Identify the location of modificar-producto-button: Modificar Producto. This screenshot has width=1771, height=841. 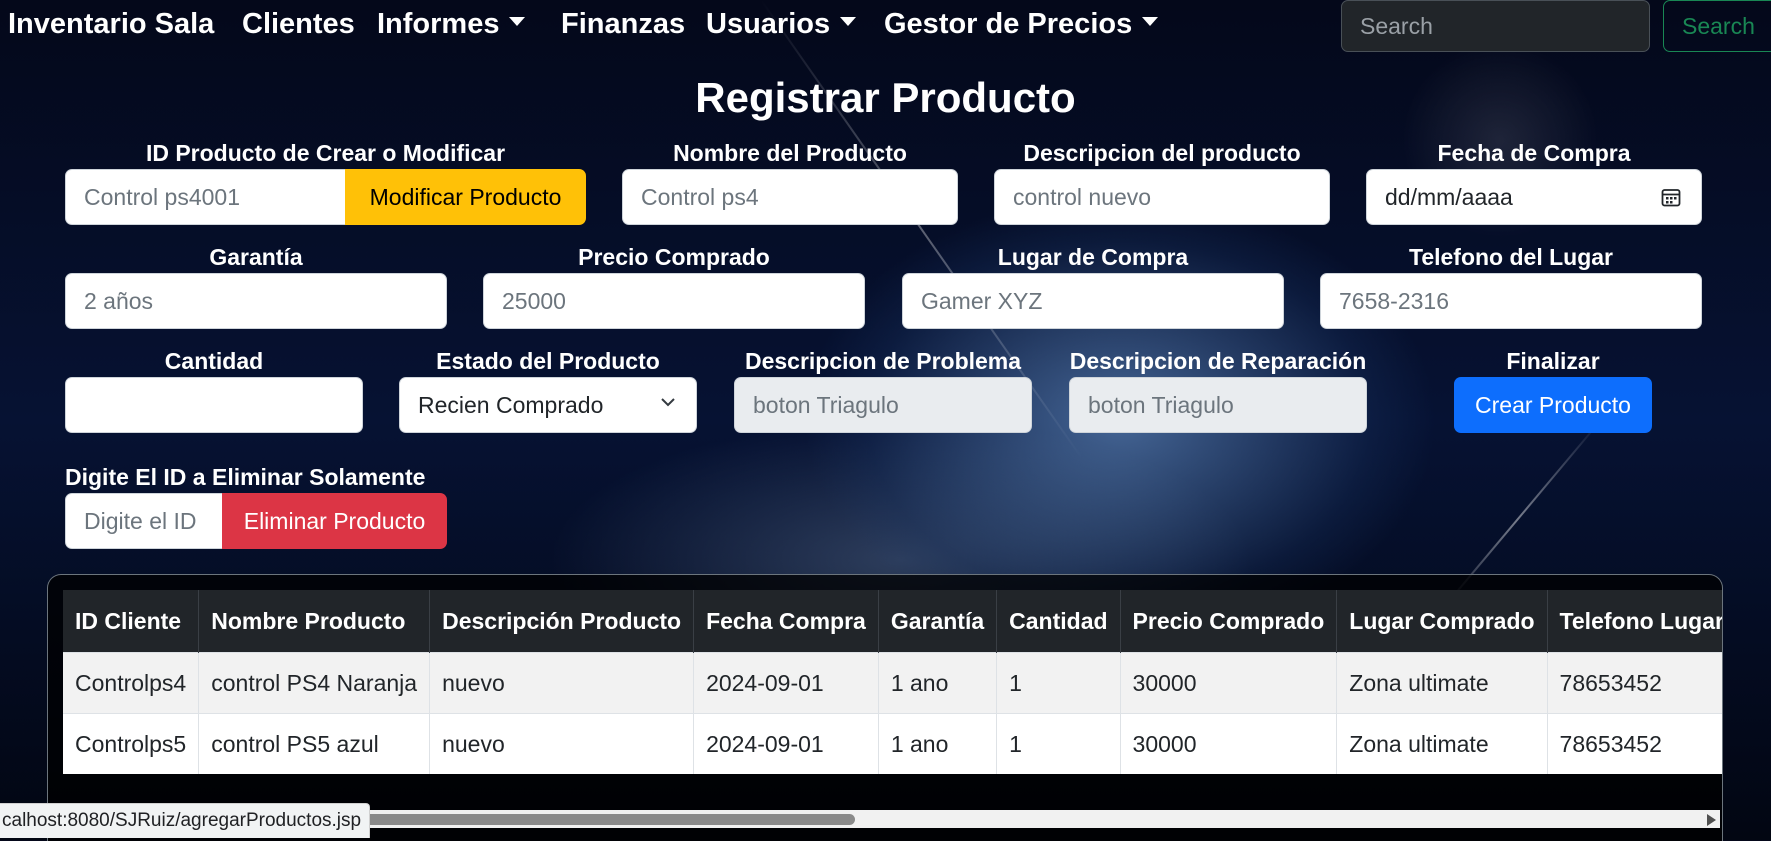
(465, 197).